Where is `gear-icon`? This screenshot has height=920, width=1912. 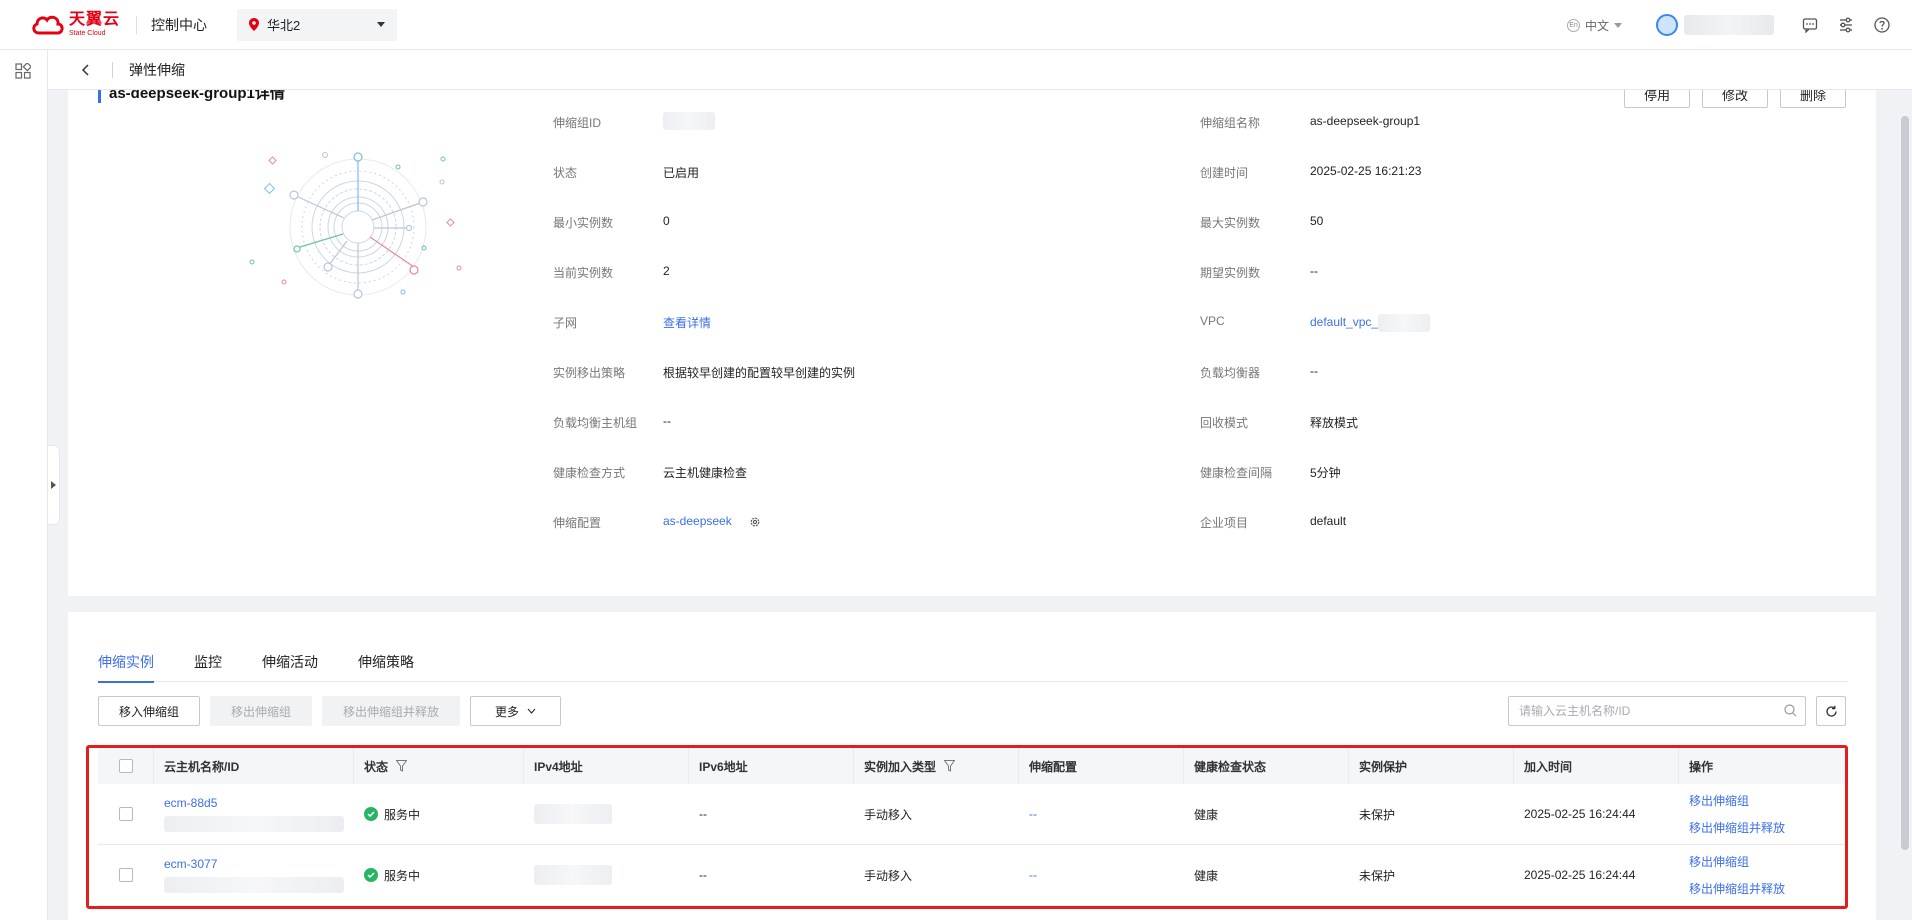
gear-icon is located at coordinates (755, 522).